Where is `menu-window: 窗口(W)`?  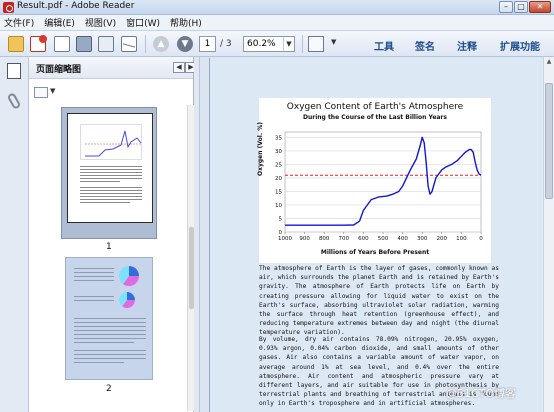
menu-window: 窗口(W) is located at coordinates (143, 22).